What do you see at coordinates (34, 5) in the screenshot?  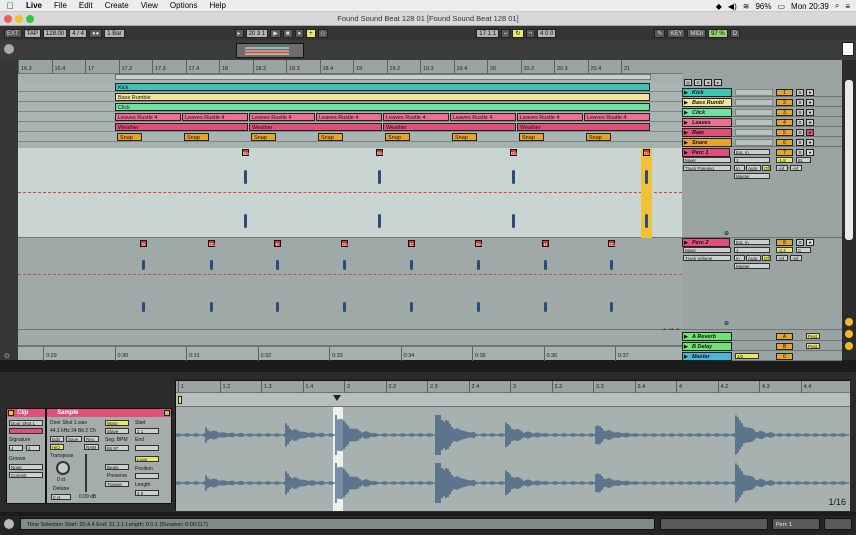 I see `menu-app: Live` at bounding box center [34, 5].